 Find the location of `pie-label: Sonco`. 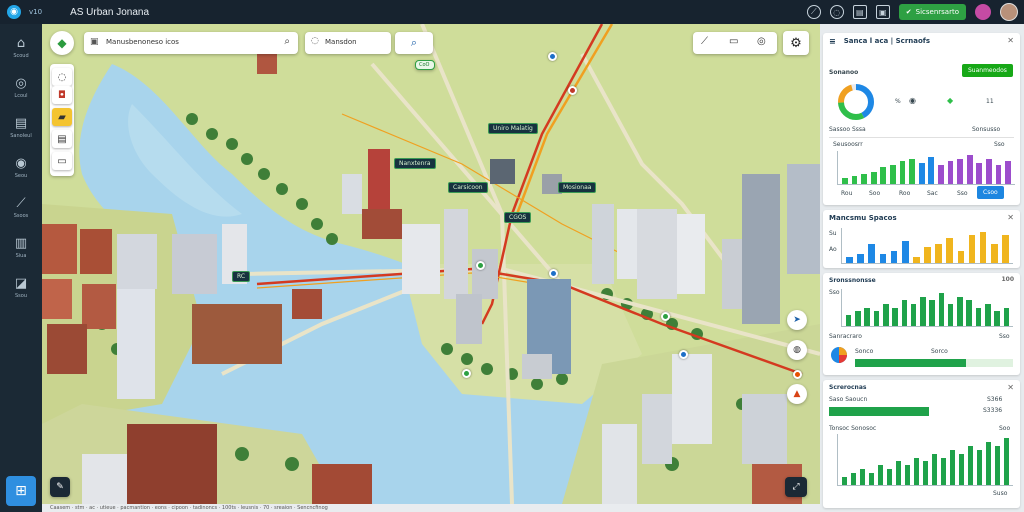

pie-label: Sonco is located at coordinates (864, 351).